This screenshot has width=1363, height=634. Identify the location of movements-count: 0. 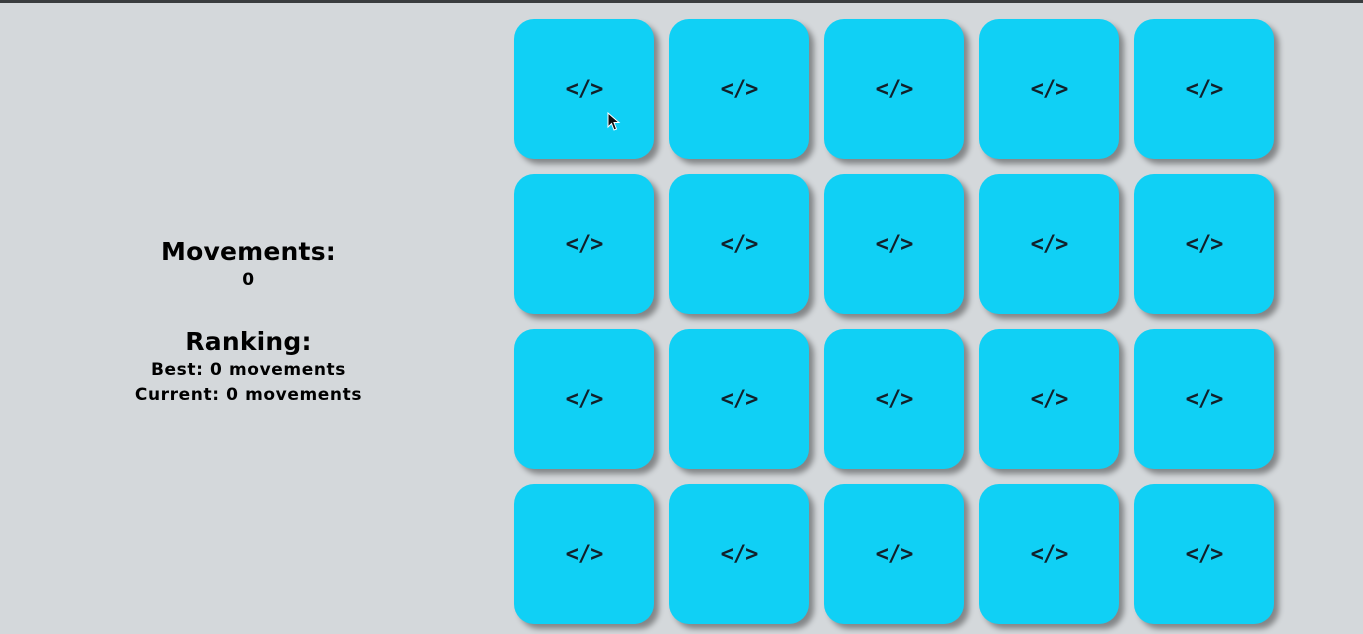
(248, 280).